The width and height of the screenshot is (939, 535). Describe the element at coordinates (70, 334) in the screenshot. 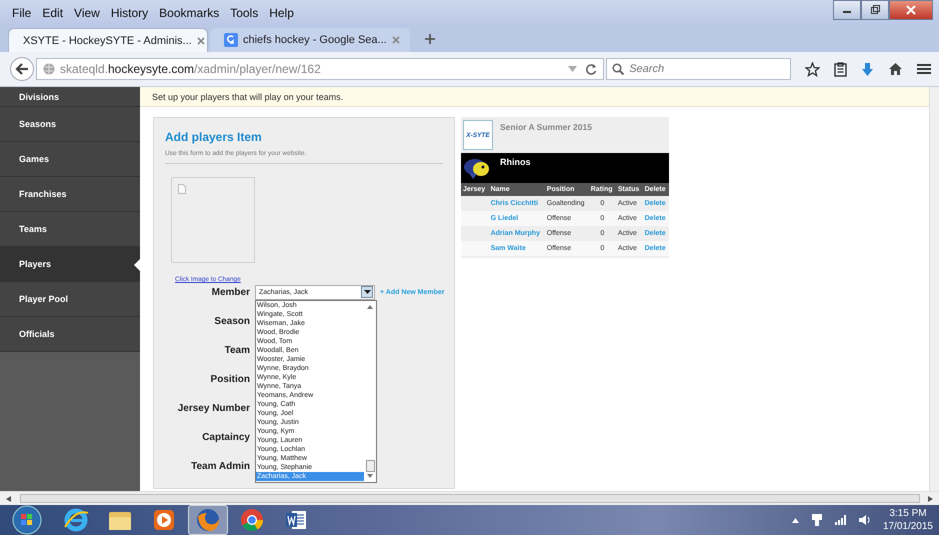

I see `sidebar-item: Officials` at that location.